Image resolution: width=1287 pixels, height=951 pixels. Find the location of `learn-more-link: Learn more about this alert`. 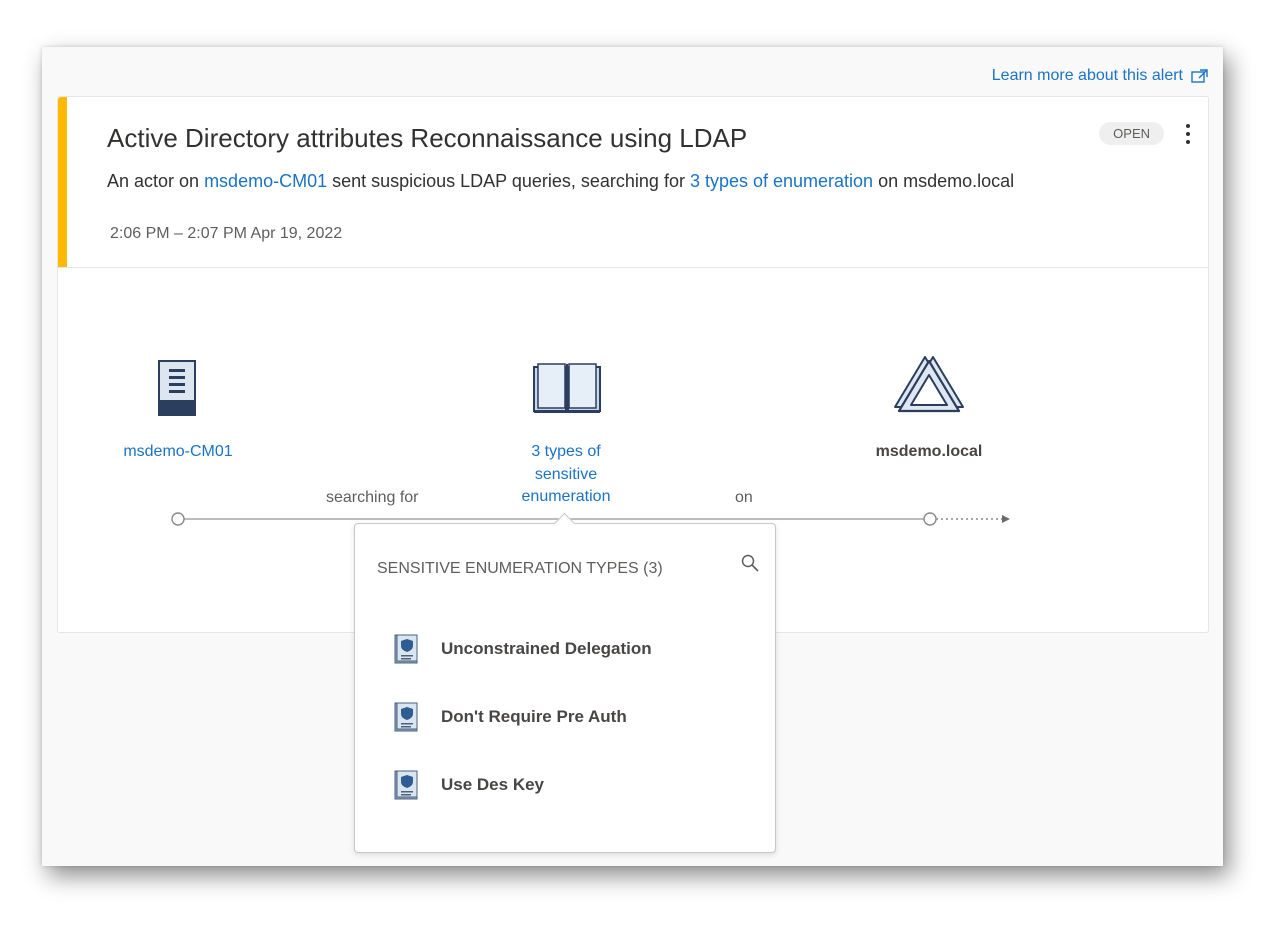

learn-more-link: Learn more about this alert is located at coordinates (1100, 76).